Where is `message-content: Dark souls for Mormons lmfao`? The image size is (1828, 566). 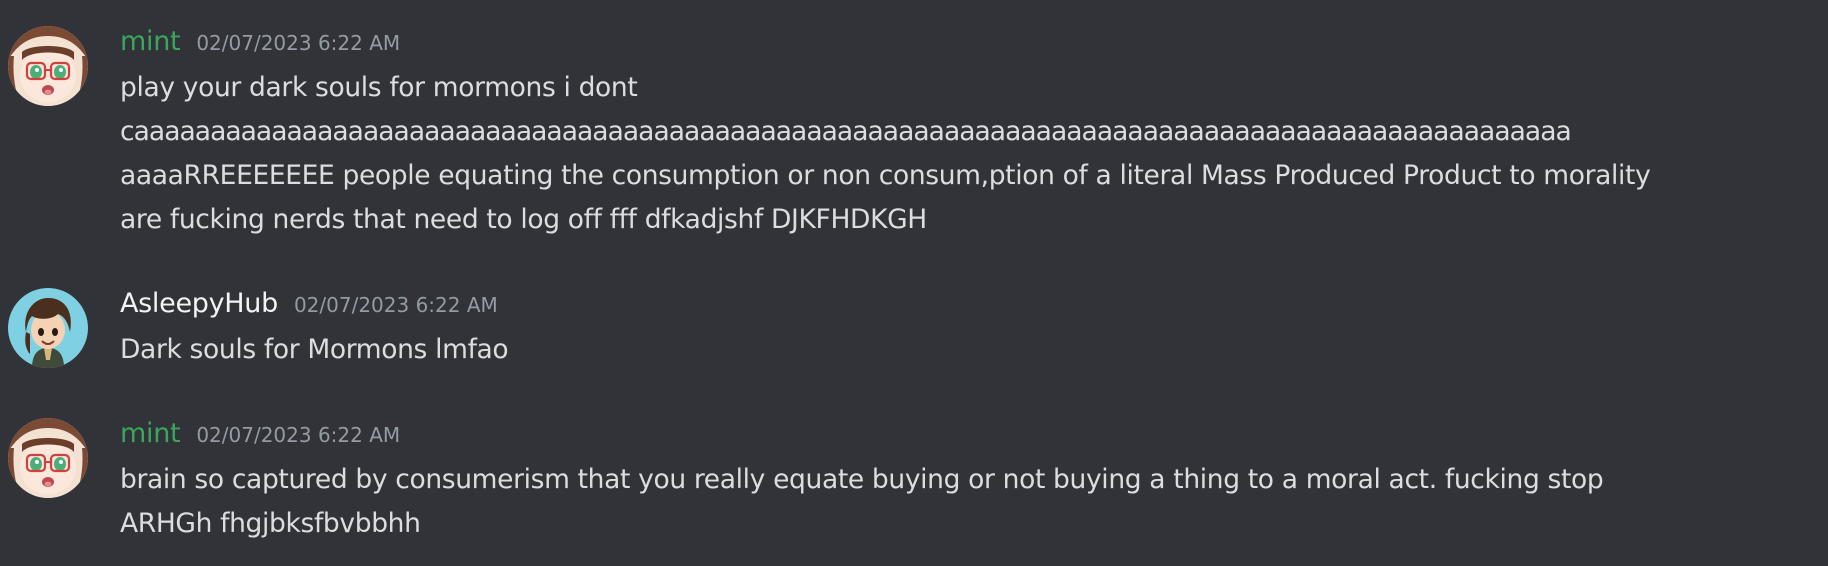 message-content: Dark souls for Mormons lmfao is located at coordinates (970, 350).